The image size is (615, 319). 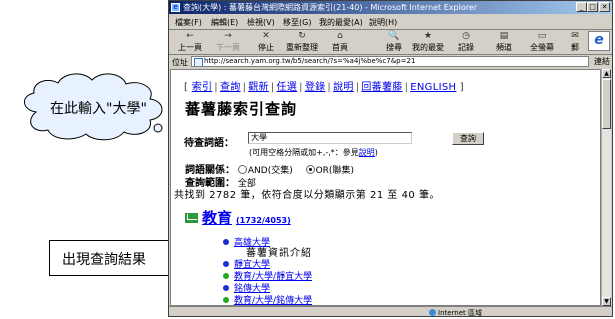 I want to click on close-button: ✕, so click(x=604, y=7).